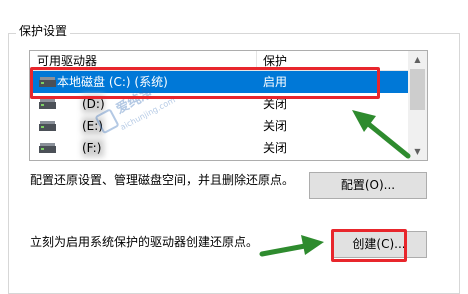 The image size is (468, 294). Describe the element at coordinates (67, 61) in the screenshot. I see `column-header-drive: 可用驱动器` at that location.